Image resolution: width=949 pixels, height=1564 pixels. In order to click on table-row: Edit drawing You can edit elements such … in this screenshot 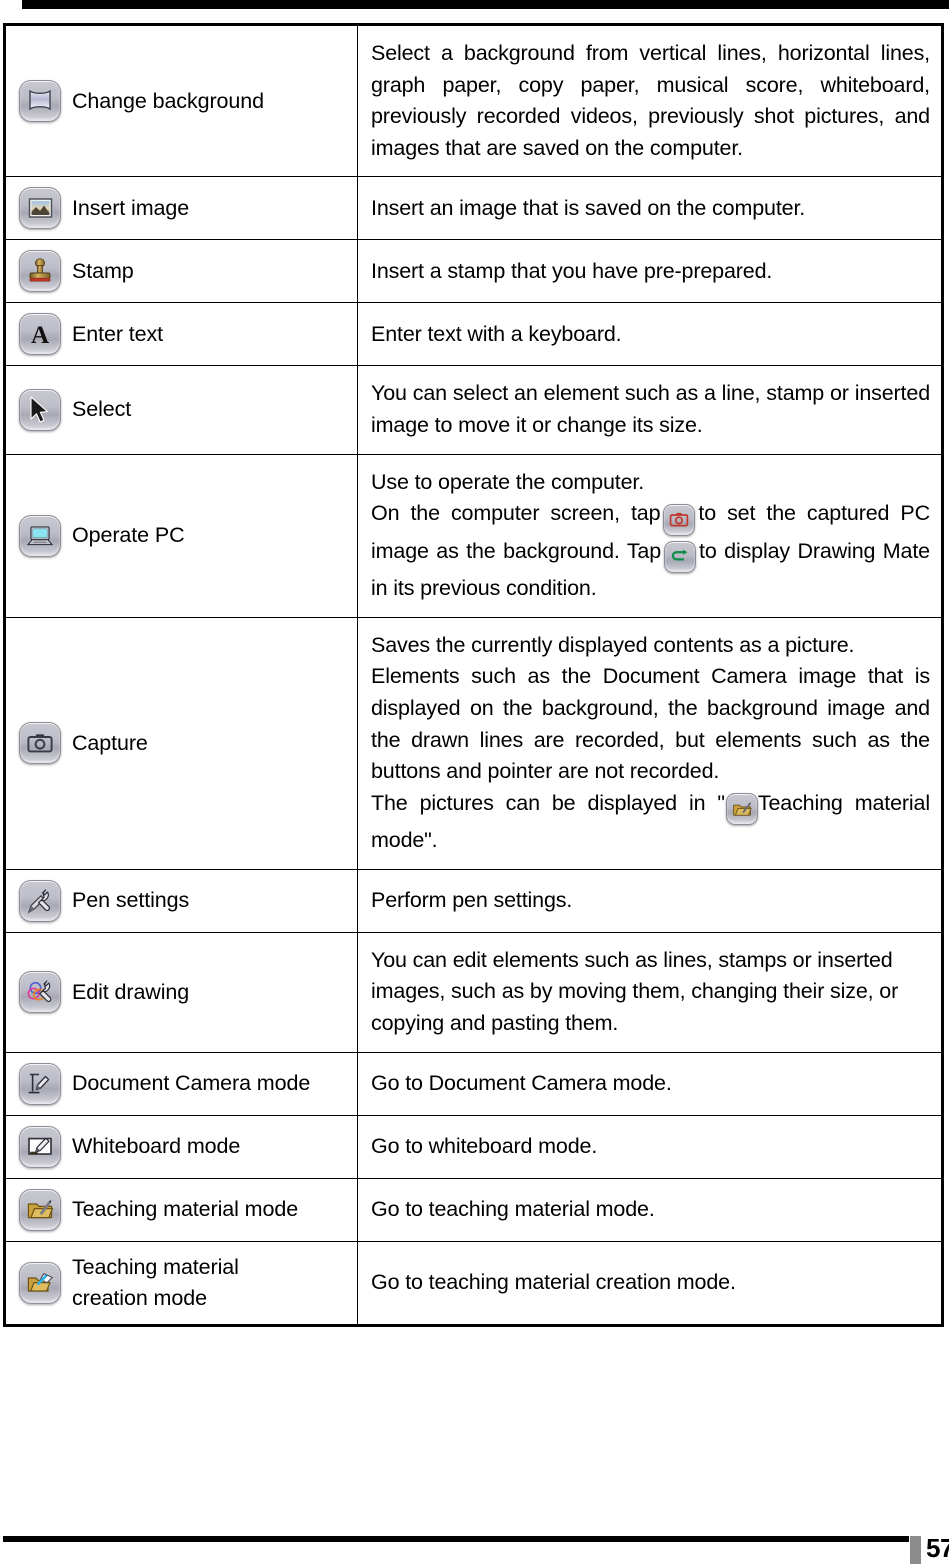, I will do `click(473, 992)`.